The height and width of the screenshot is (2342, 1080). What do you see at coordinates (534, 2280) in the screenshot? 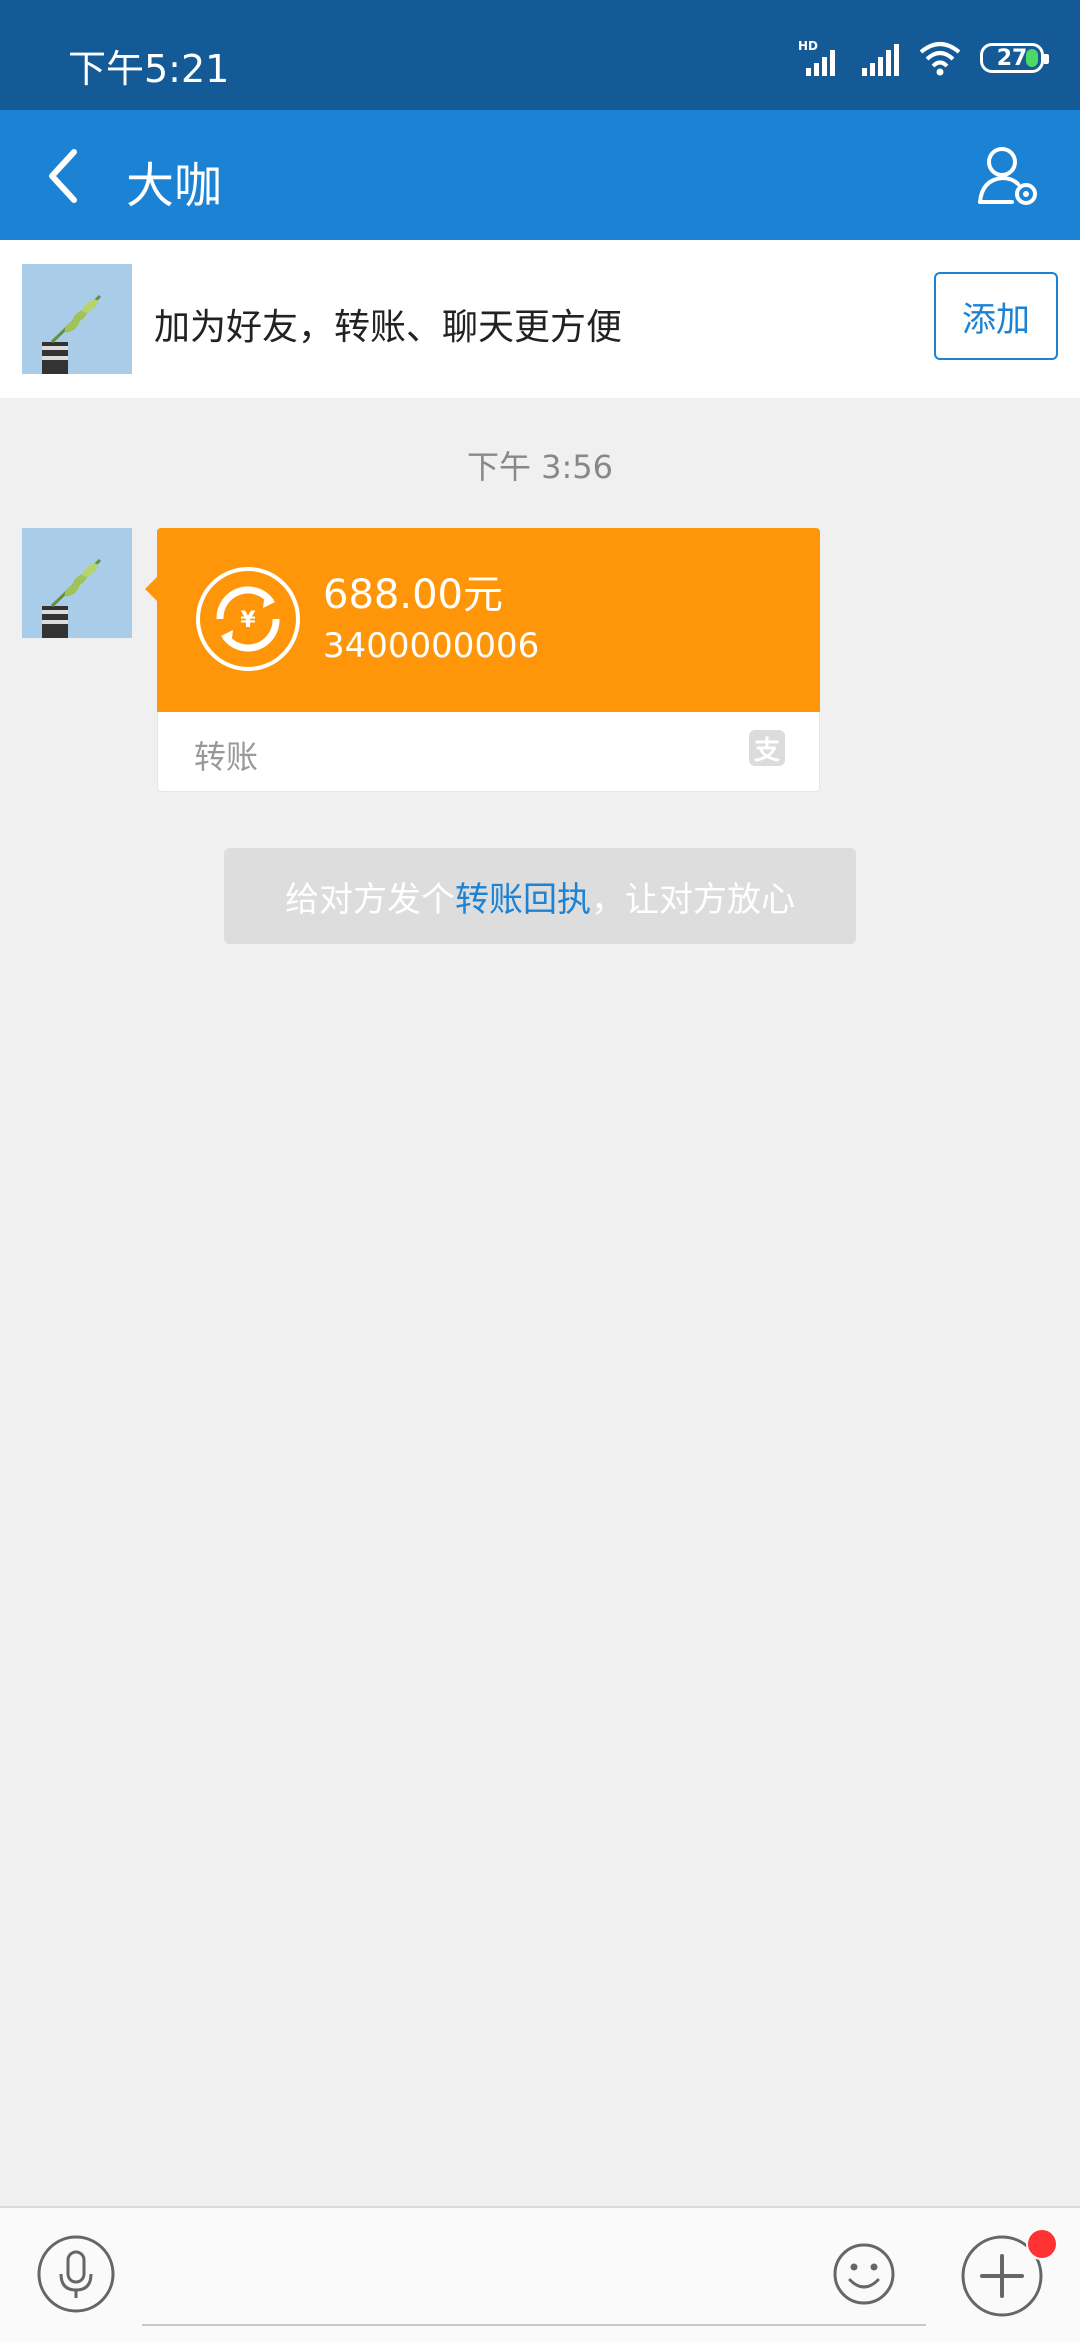
I see `message-input` at bounding box center [534, 2280].